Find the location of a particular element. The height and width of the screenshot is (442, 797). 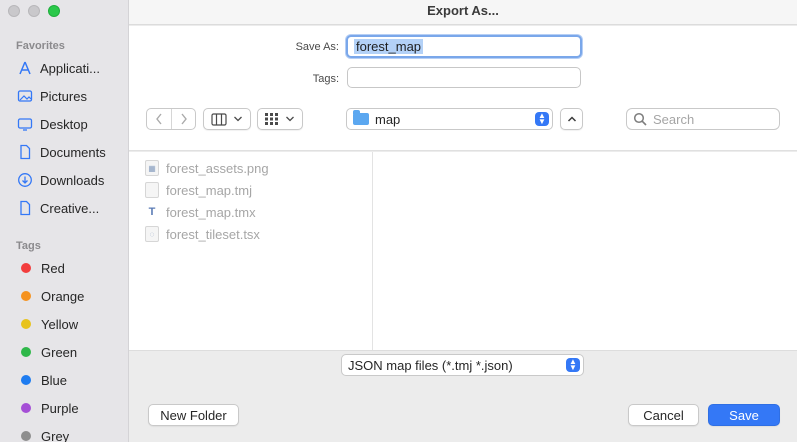

sidebar-item-desktop: Desktop is located at coordinates (52, 124).